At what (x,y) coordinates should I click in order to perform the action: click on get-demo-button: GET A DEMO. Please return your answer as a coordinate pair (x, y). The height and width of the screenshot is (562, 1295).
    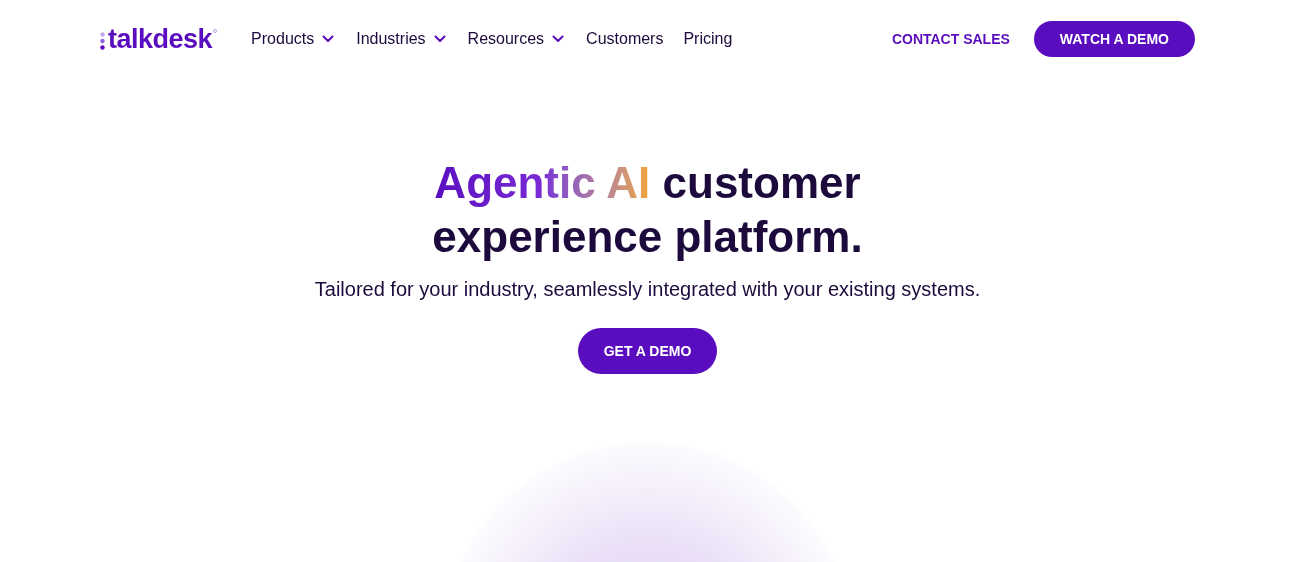
    Looking at the image, I should click on (647, 351).